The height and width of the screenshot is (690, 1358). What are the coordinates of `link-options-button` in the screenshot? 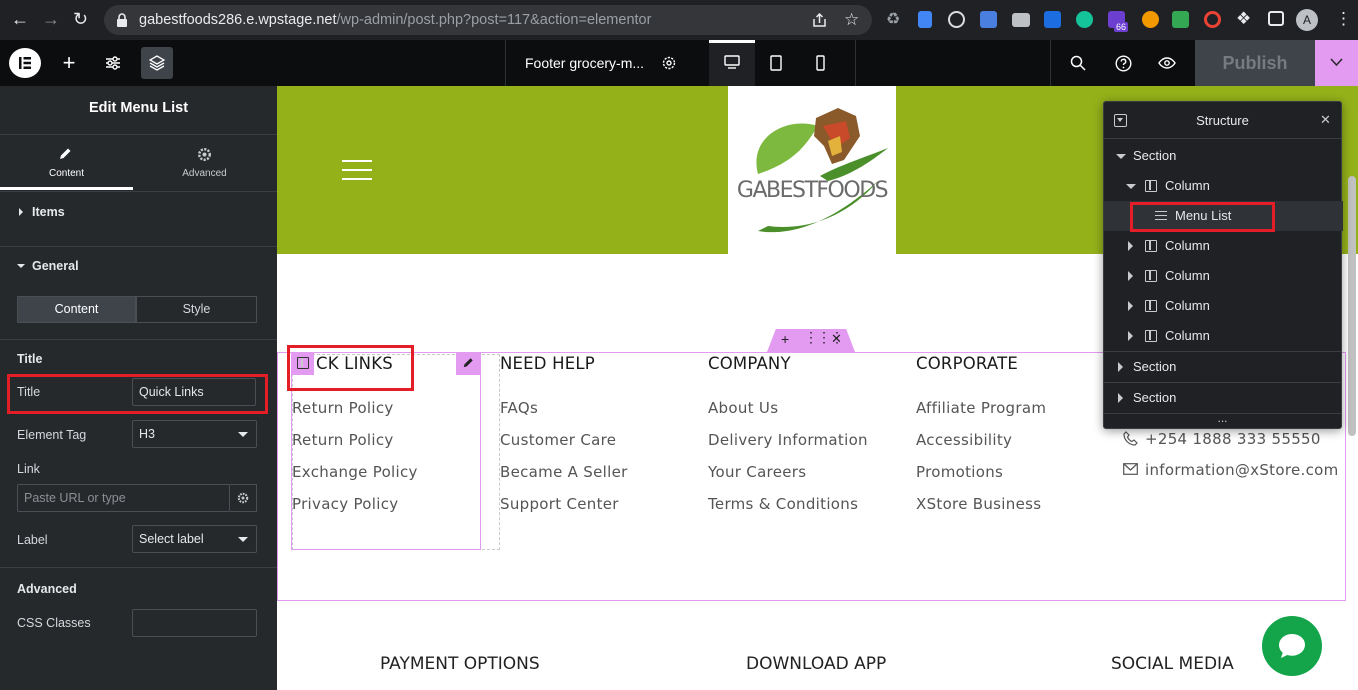 It's located at (243, 498).